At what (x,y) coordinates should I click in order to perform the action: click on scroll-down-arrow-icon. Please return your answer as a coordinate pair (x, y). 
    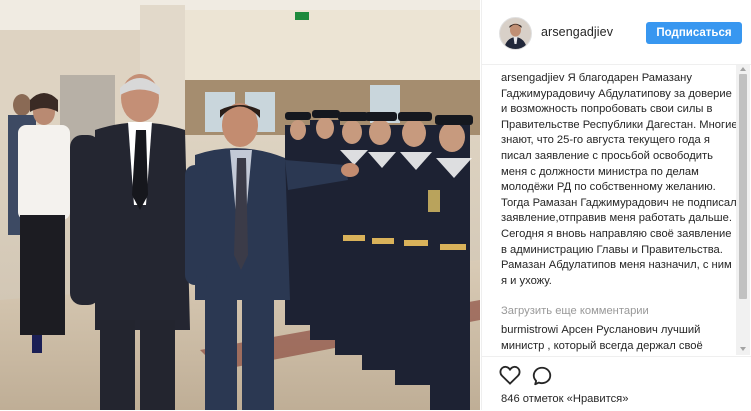
    Looking at the image, I should click on (743, 349).